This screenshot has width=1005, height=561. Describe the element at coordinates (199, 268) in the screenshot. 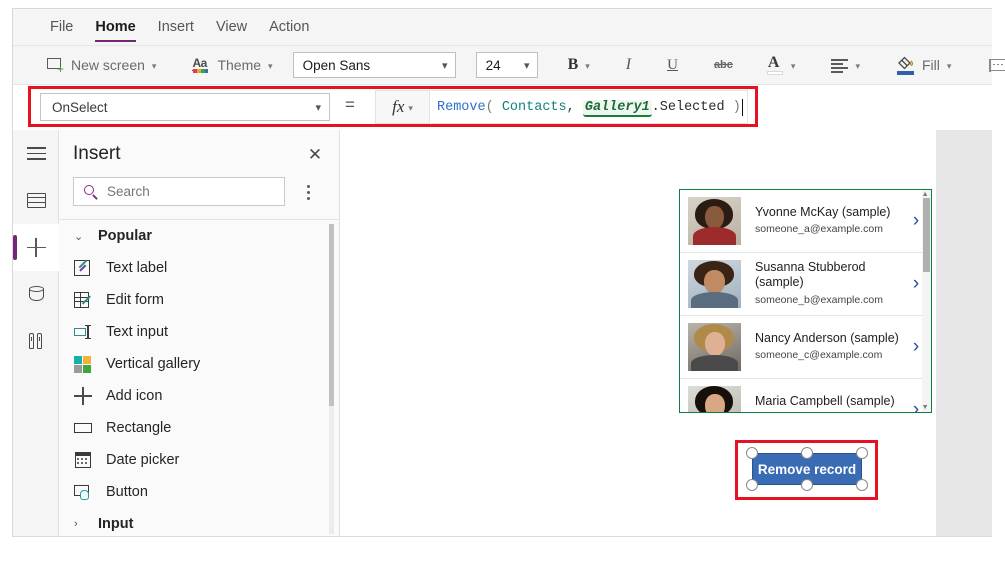

I see `insert-item-text-label: Text label` at that location.